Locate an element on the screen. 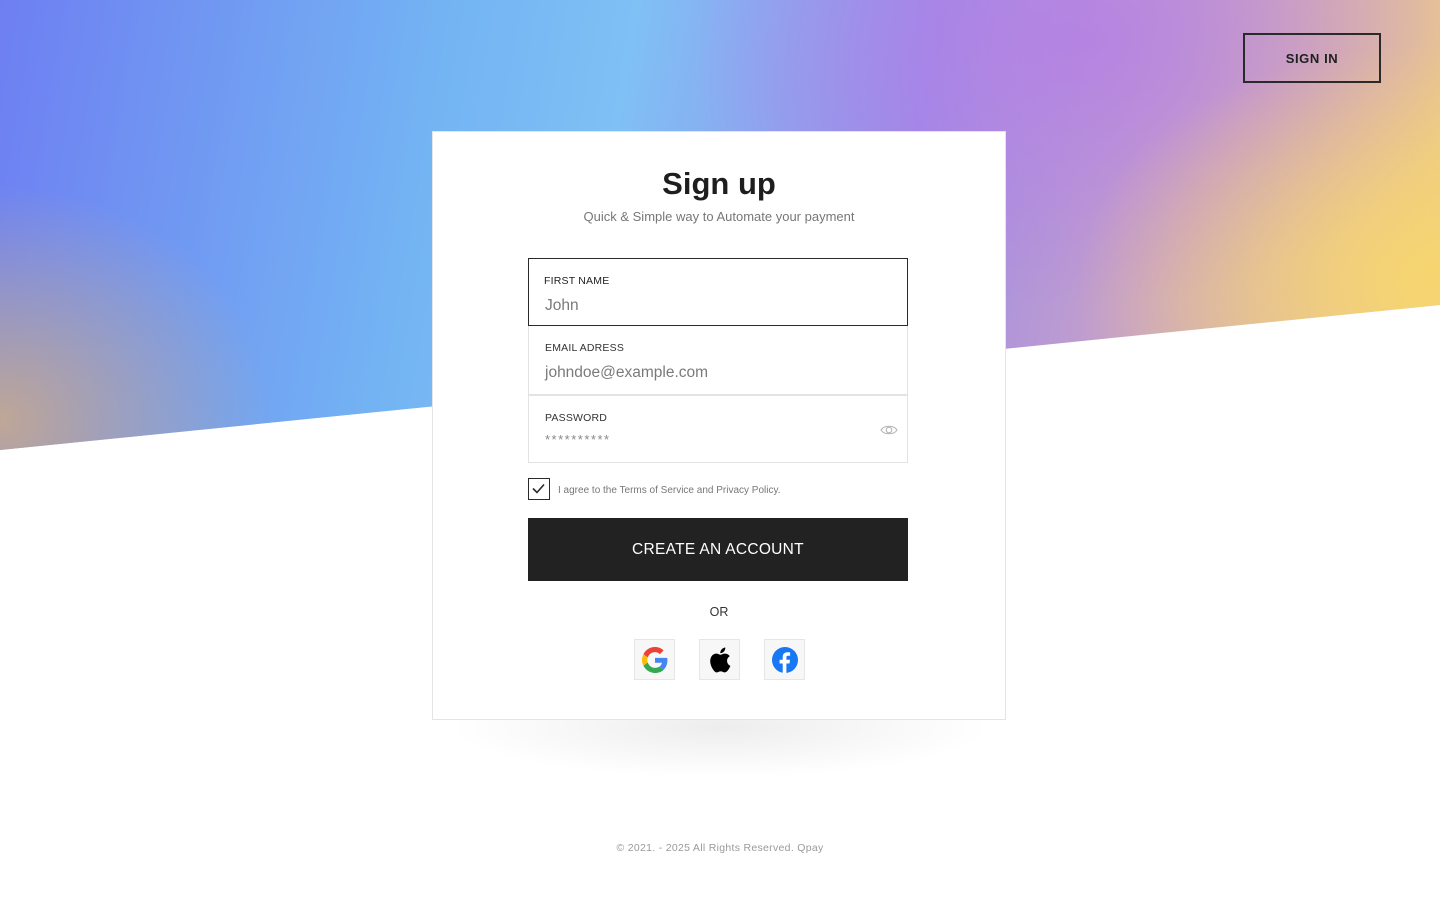 The image size is (1440, 900). page-title: Sign up is located at coordinates (719, 183).